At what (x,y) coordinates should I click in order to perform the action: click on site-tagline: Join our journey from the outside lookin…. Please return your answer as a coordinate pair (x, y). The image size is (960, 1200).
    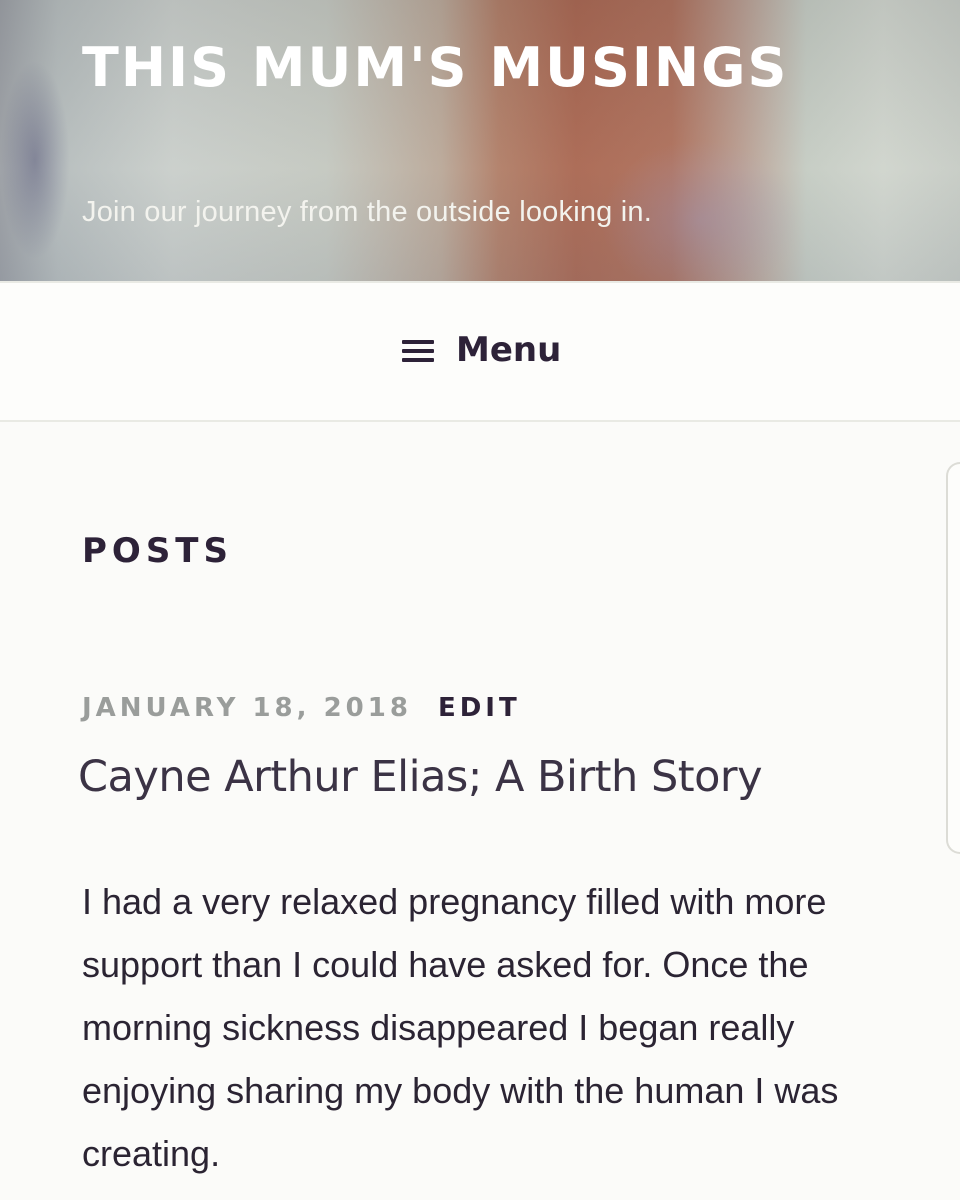
    Looking at the image, I should click on (367, 212).